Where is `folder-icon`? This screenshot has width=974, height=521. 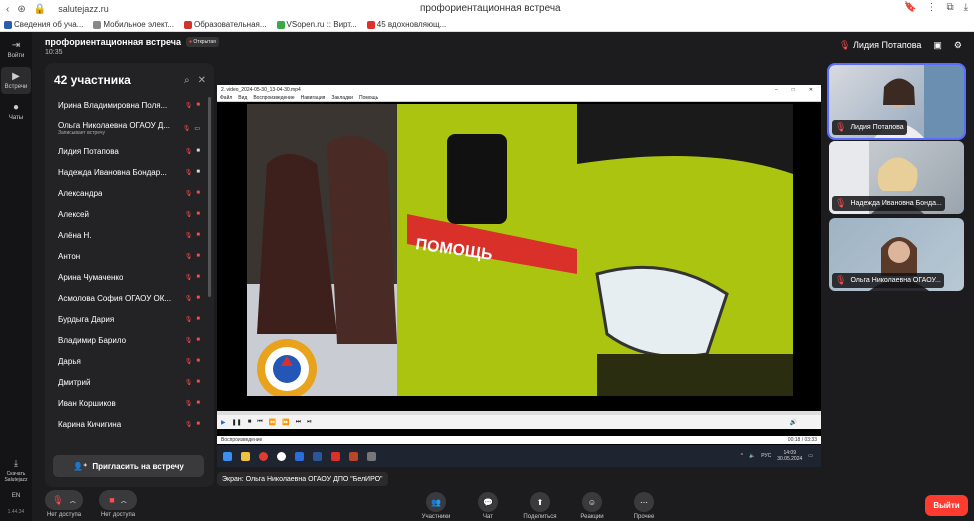
folder-icon is located at coordinates (245, 456).